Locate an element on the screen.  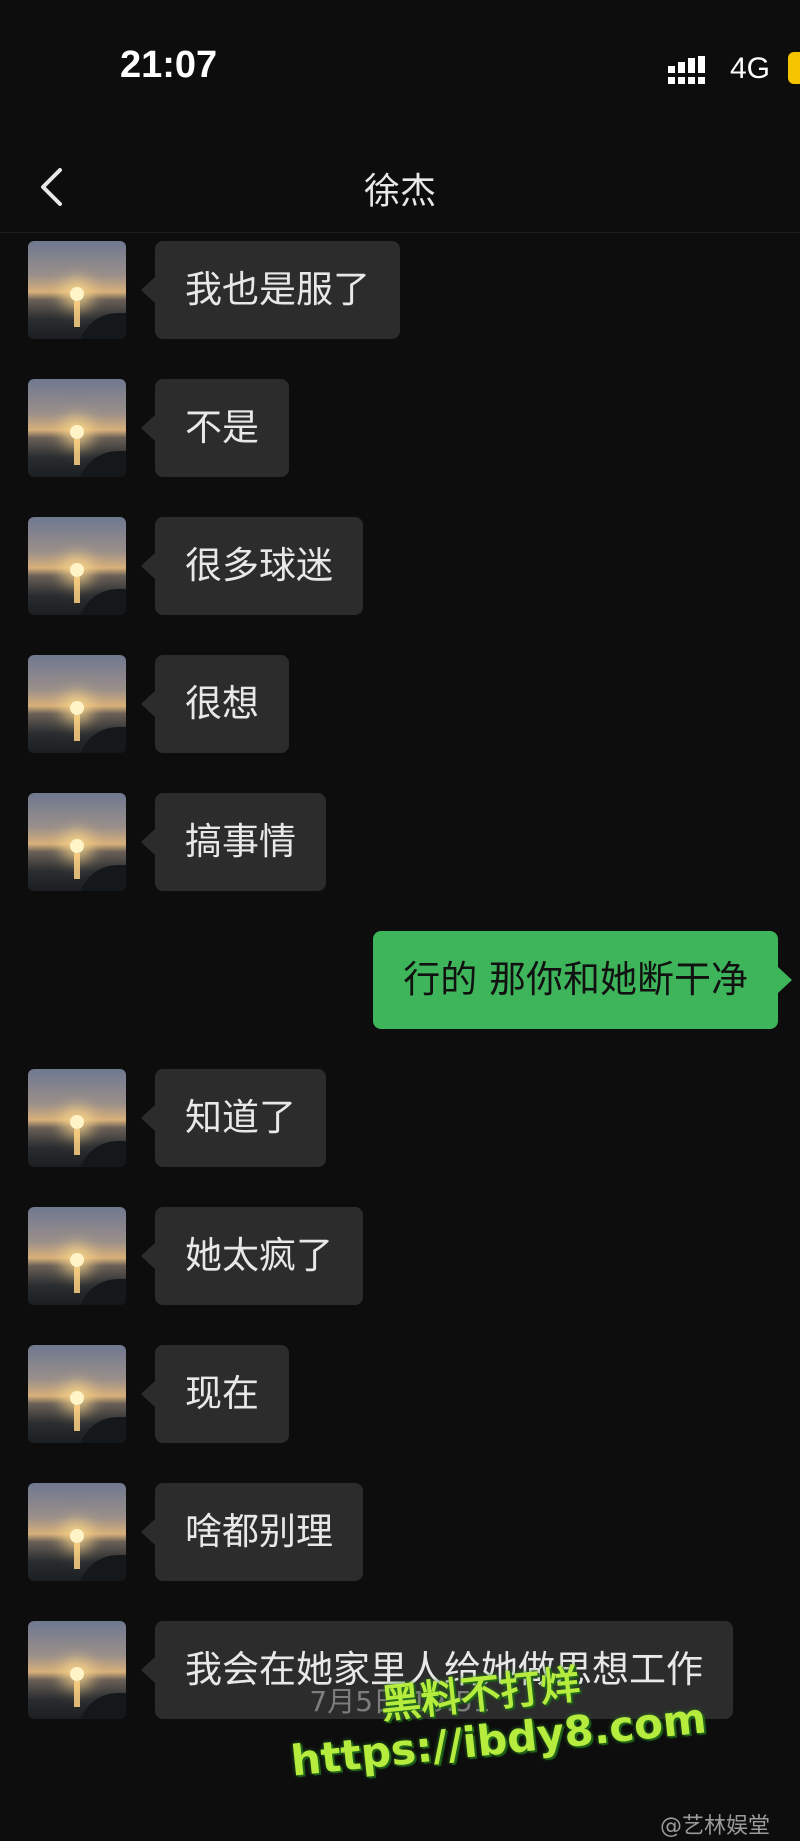
message-row: 现在 is located at coordinates (400, 1394).